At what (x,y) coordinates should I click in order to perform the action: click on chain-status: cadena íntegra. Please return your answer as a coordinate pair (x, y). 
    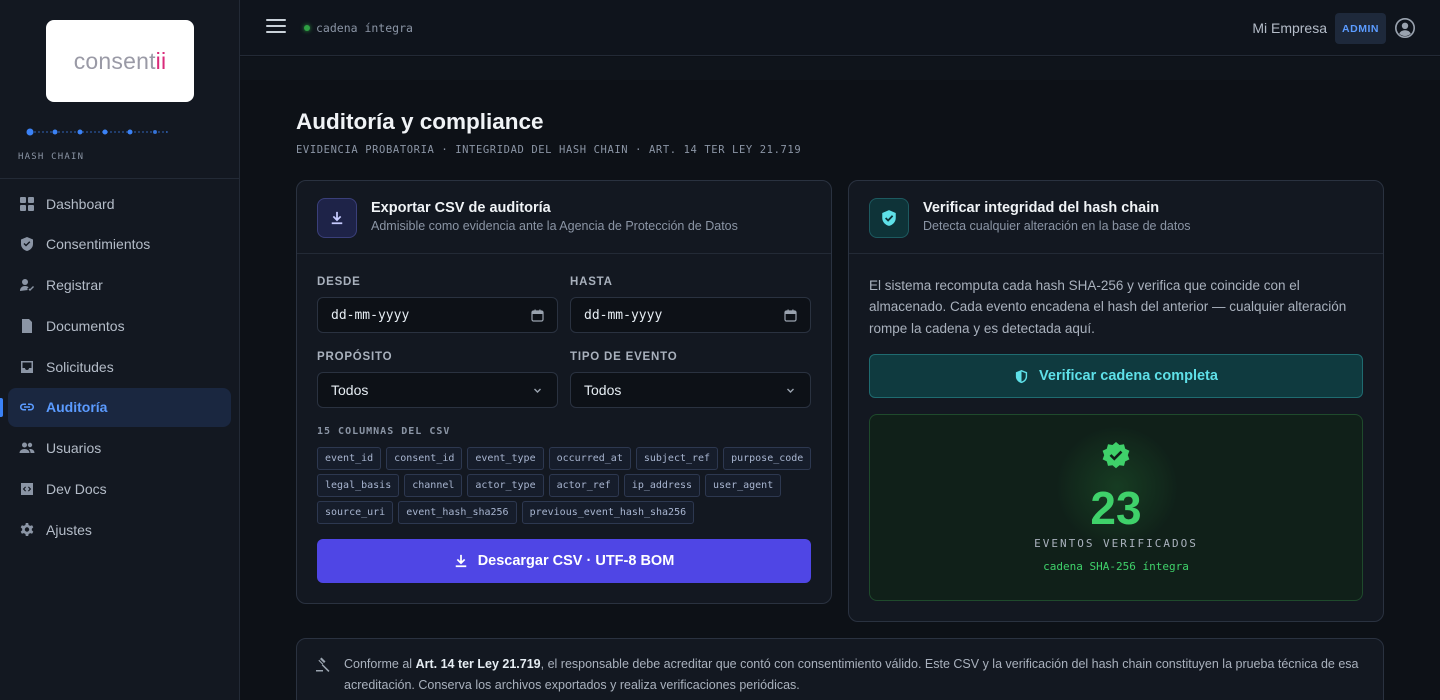
    Looking at the image, I should click on (358, 28).